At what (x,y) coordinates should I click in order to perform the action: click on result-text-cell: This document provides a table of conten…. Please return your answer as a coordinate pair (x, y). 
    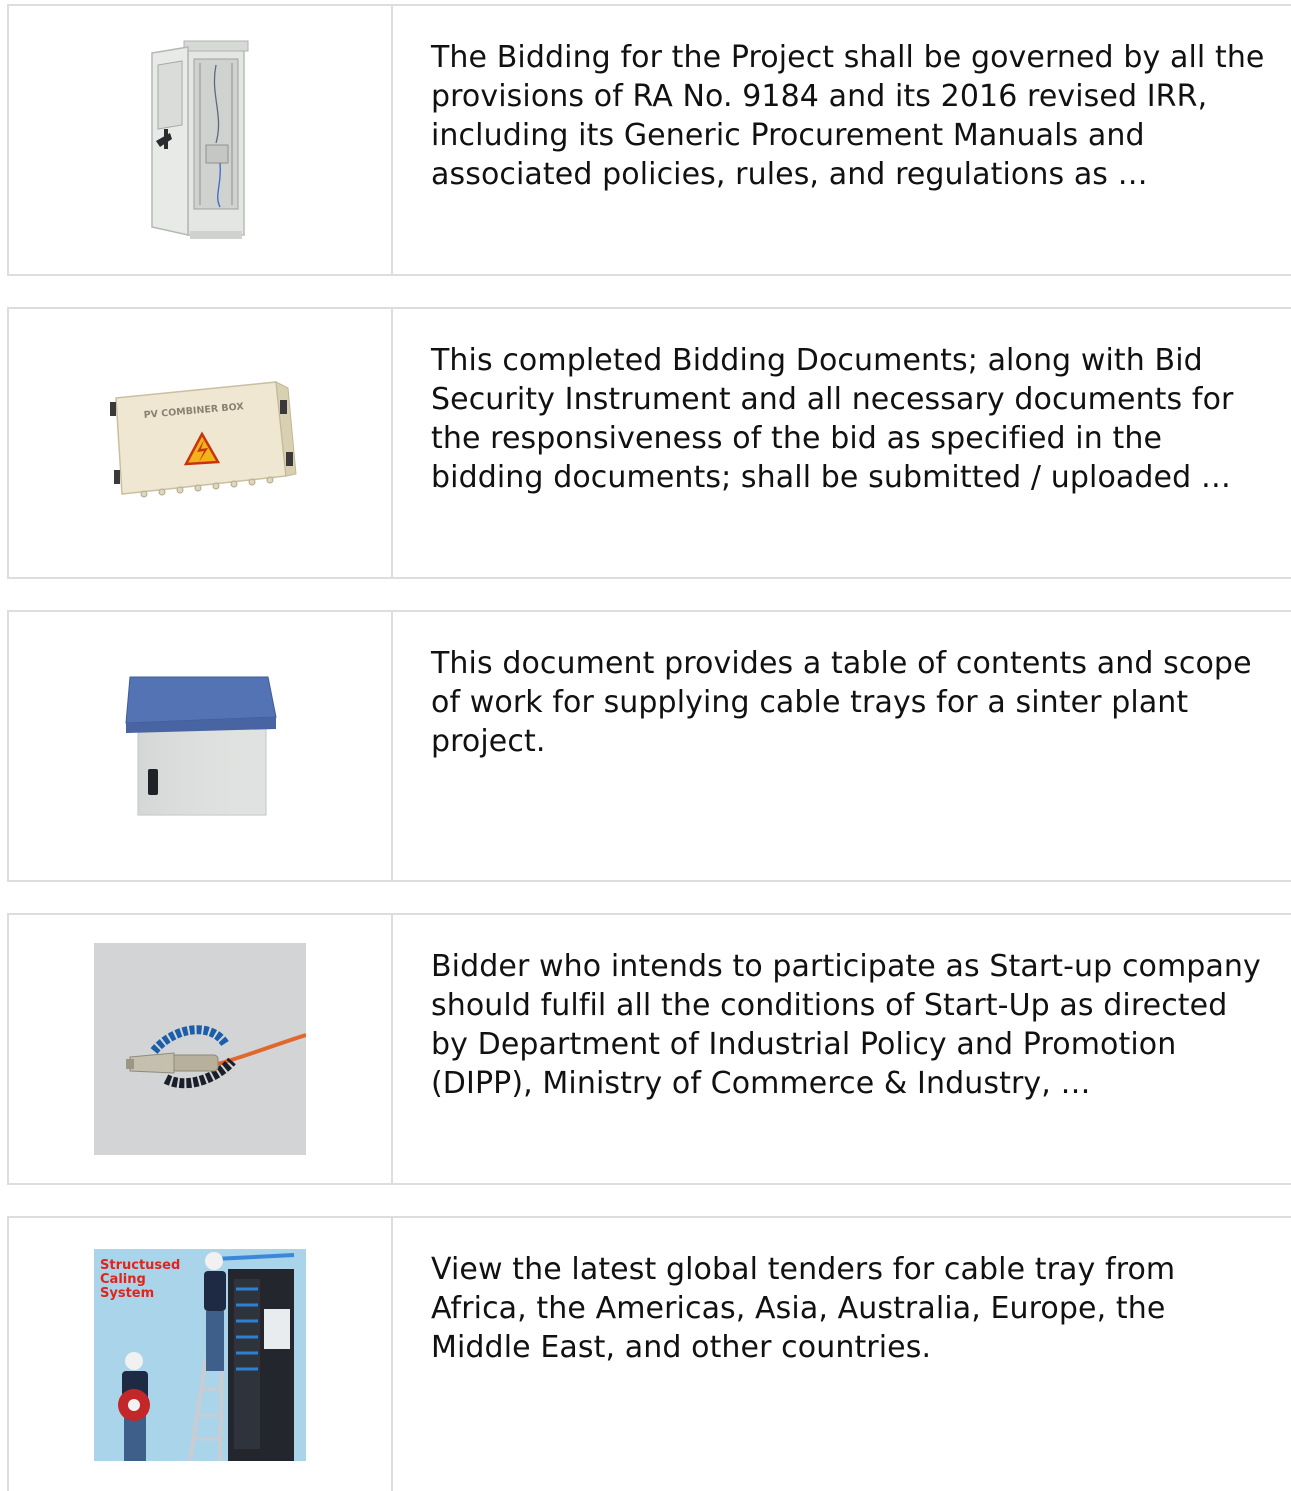
    Looking at the image, I should click on (842, 746).